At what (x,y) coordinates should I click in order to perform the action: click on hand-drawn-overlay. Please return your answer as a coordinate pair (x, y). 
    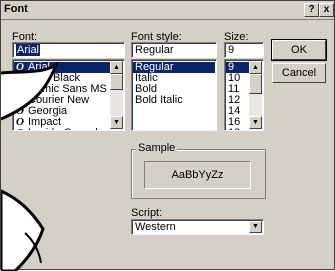
    Looking at the image, I should click on (30, 166).